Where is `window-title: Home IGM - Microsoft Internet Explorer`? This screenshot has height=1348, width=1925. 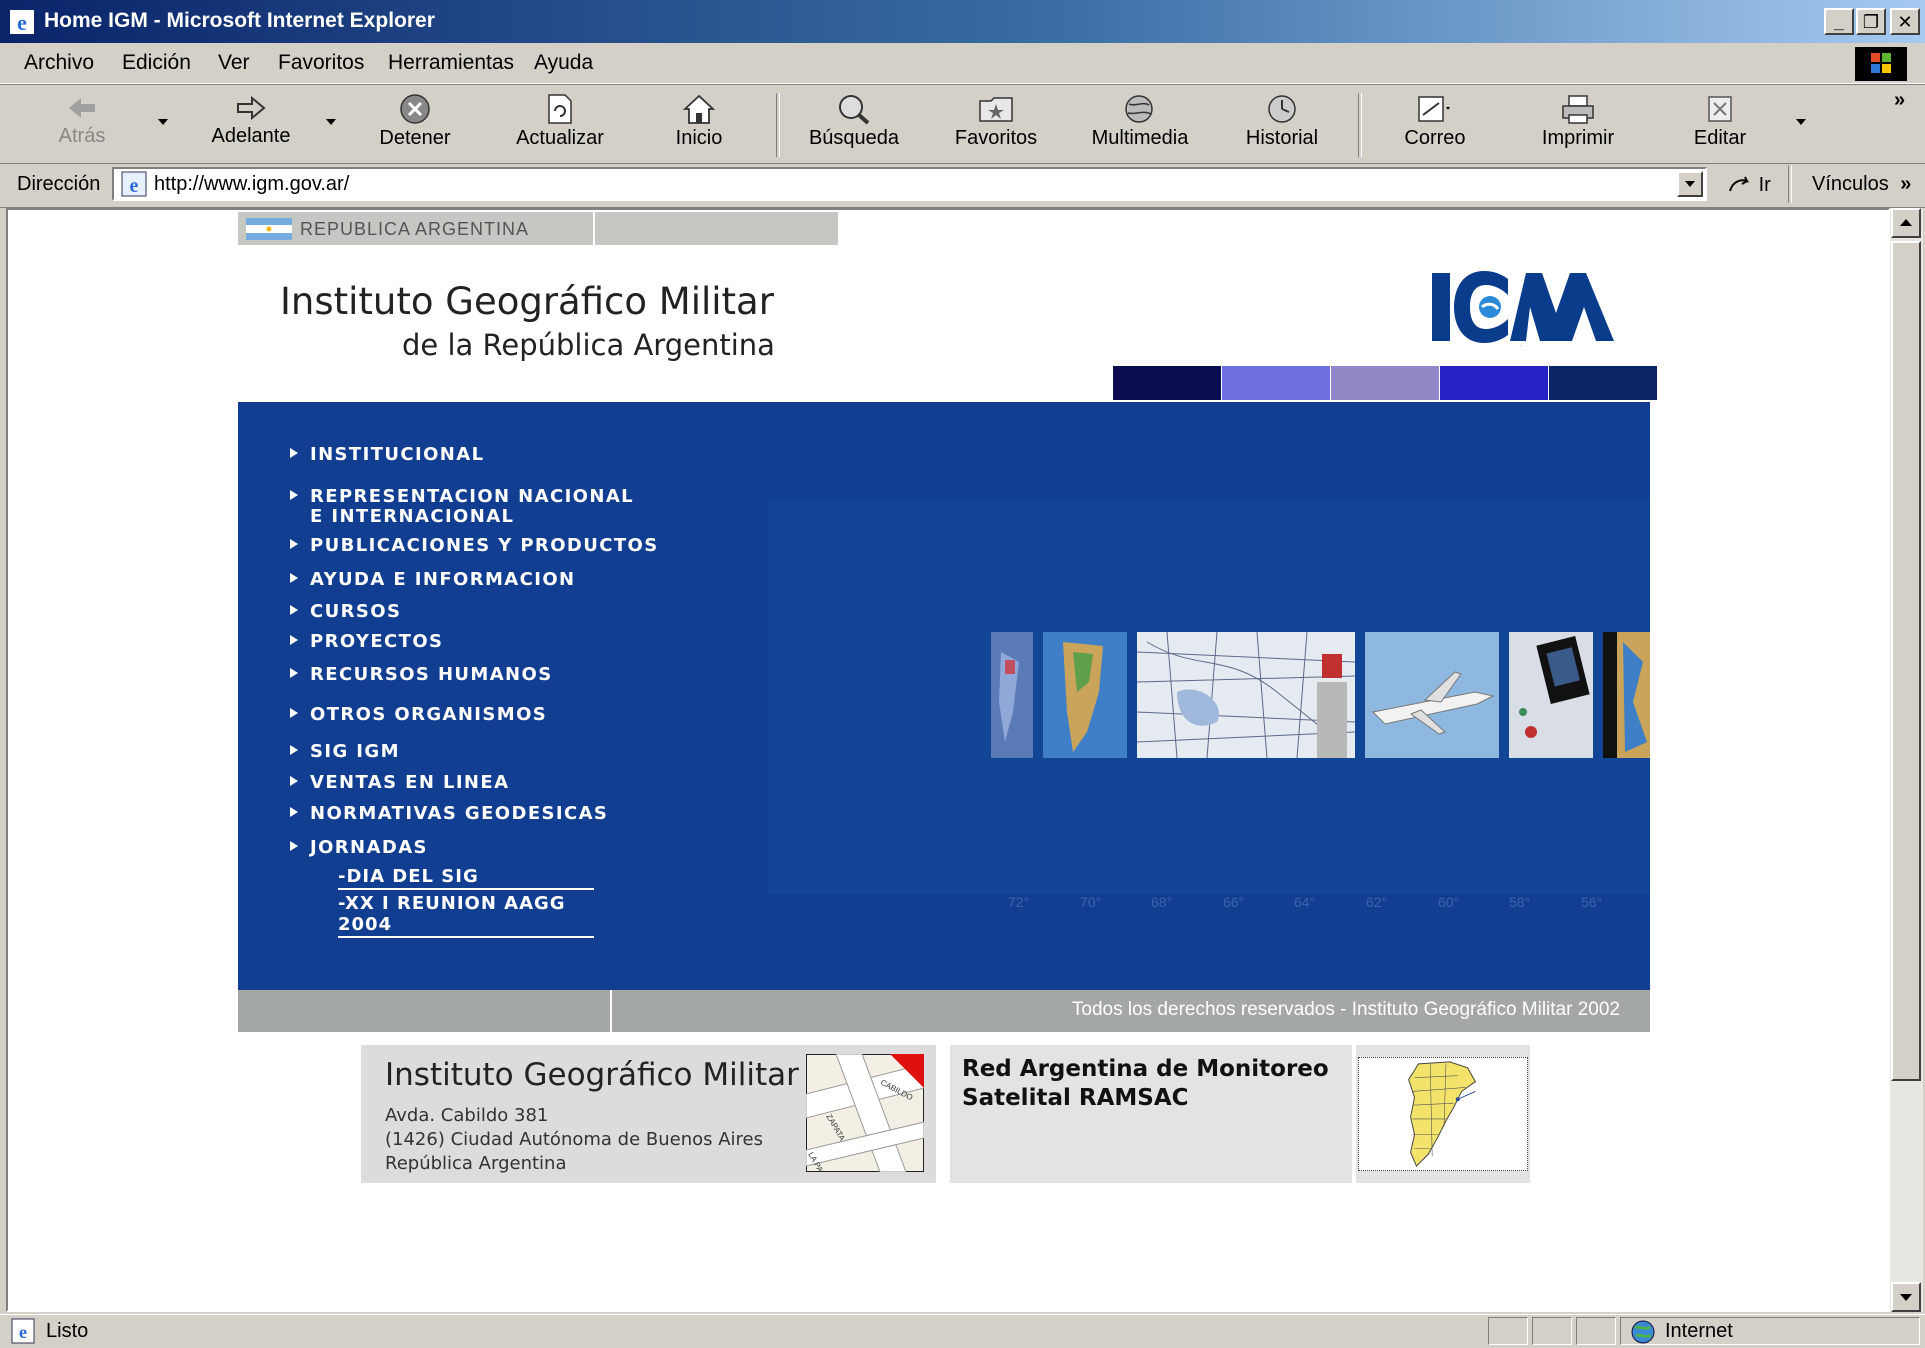 window-title: Home IGM - Microsoft Internet Explorer is located at coordinates (239, 20).